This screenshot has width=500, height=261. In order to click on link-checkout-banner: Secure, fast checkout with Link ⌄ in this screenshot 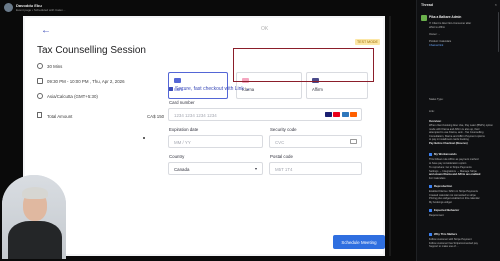, I will do `click(209, 89)`.